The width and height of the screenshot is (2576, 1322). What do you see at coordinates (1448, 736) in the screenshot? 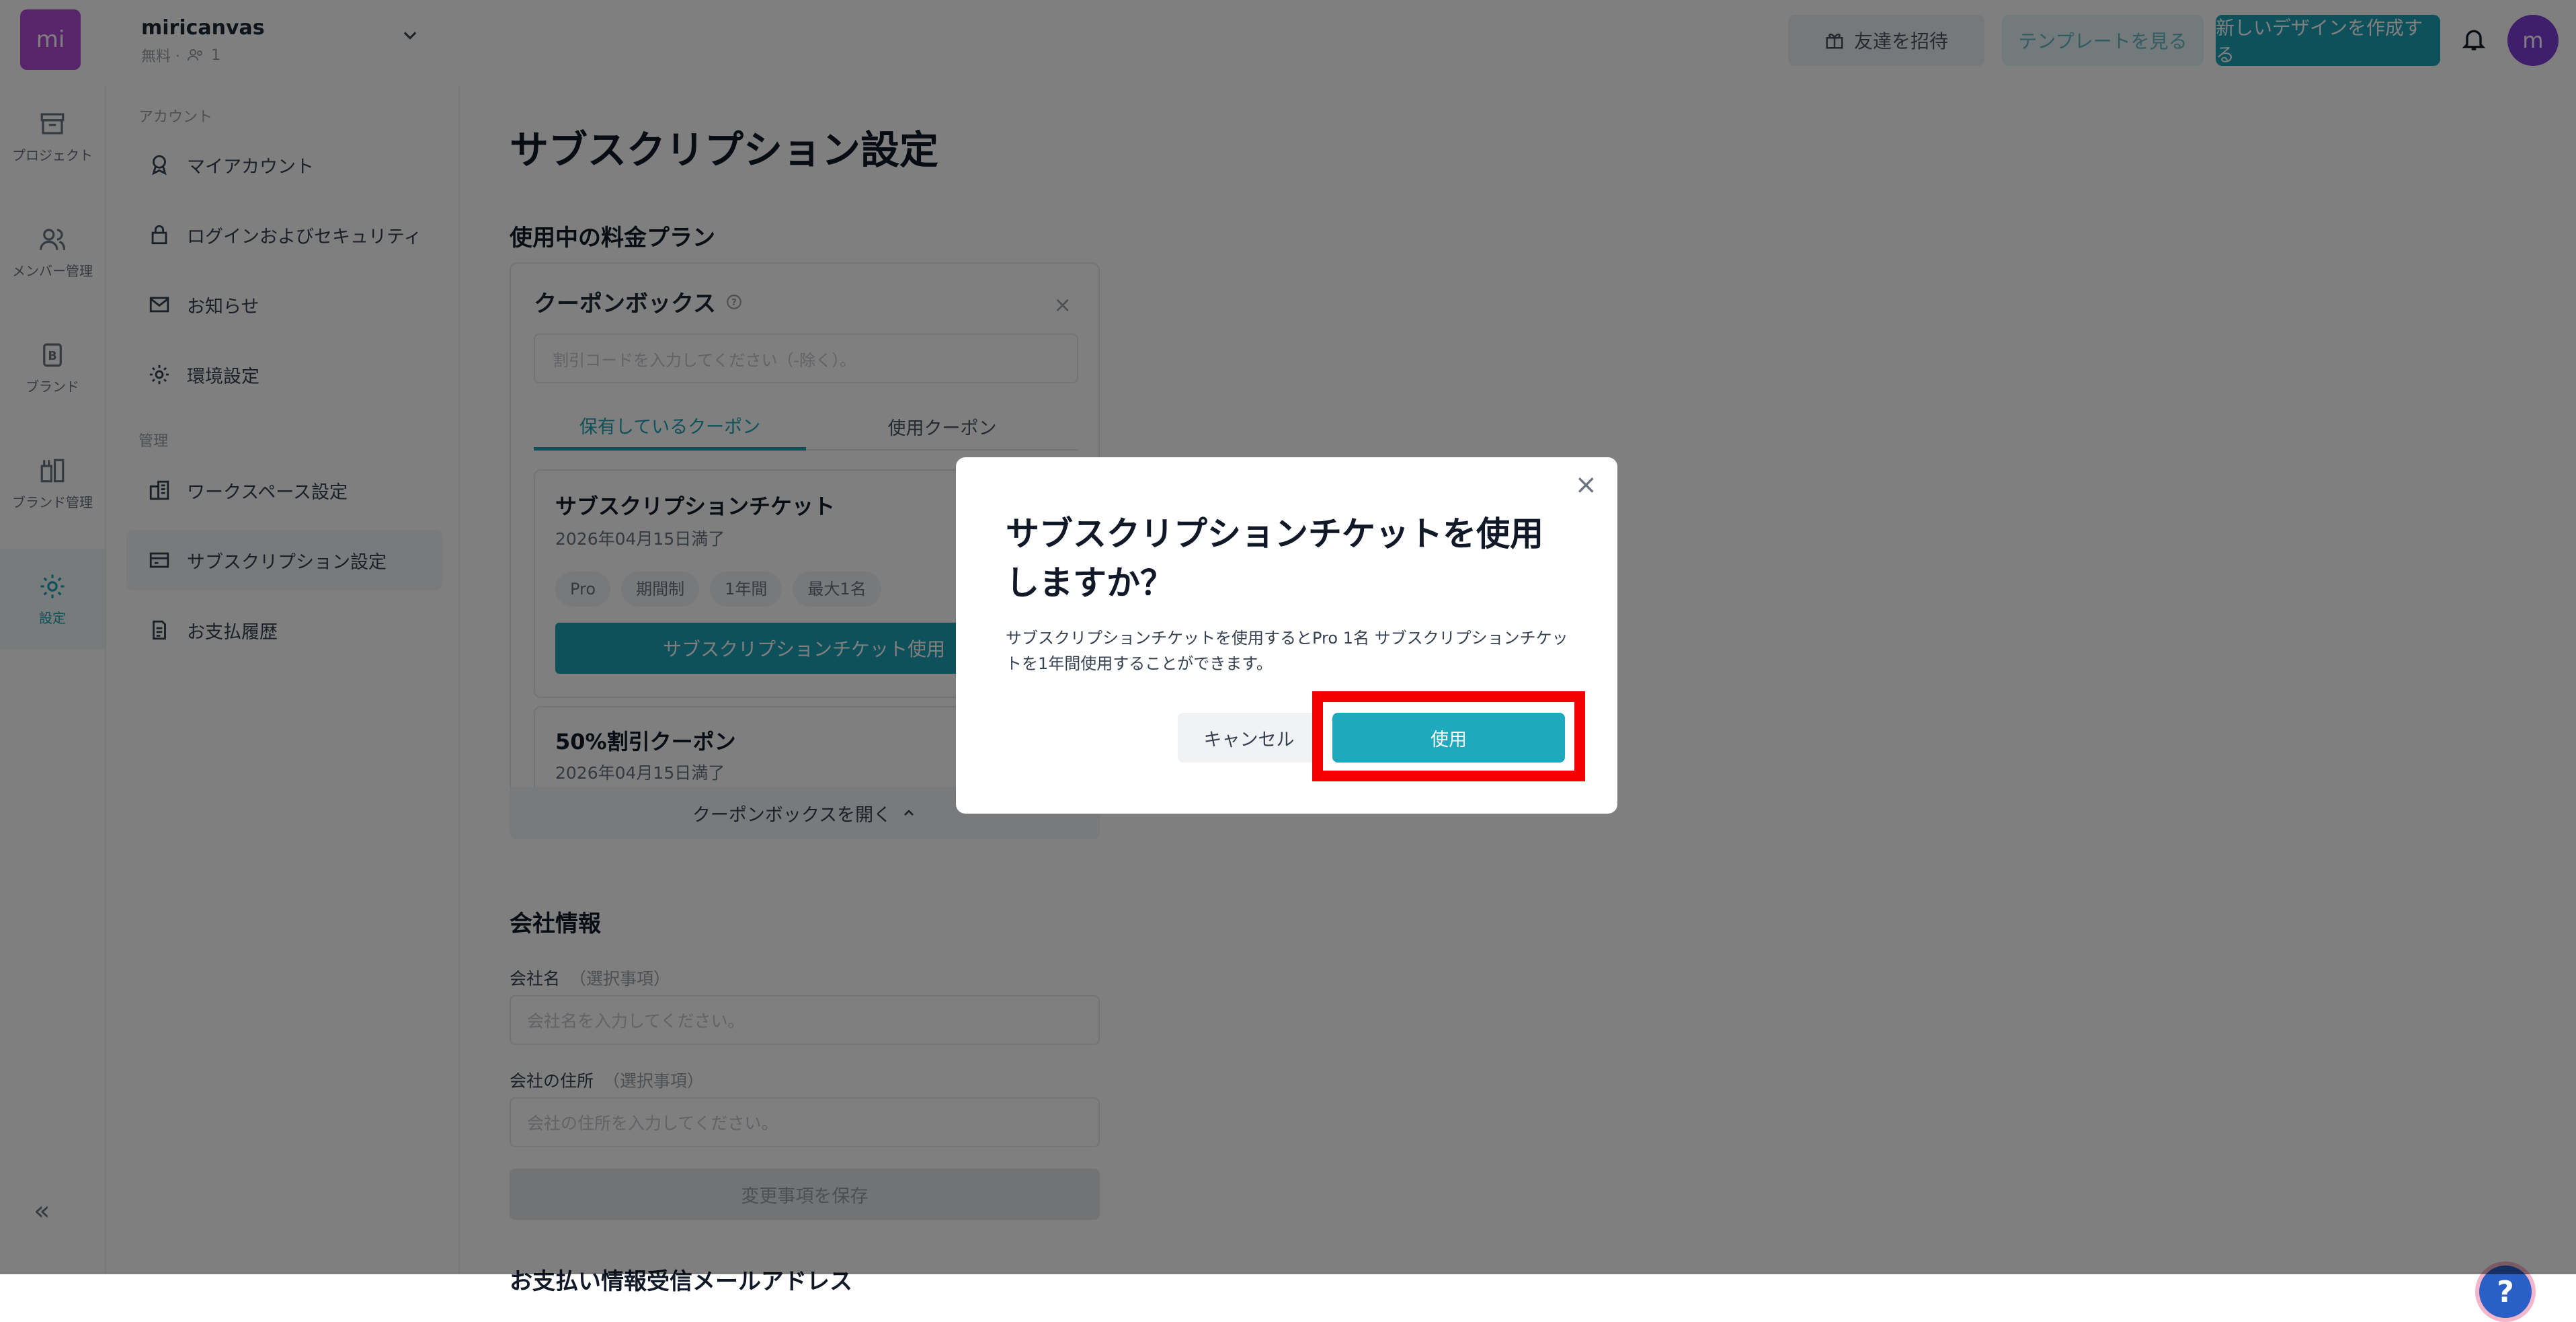
I see `highlight-box` at bounding box center [1448, 736].